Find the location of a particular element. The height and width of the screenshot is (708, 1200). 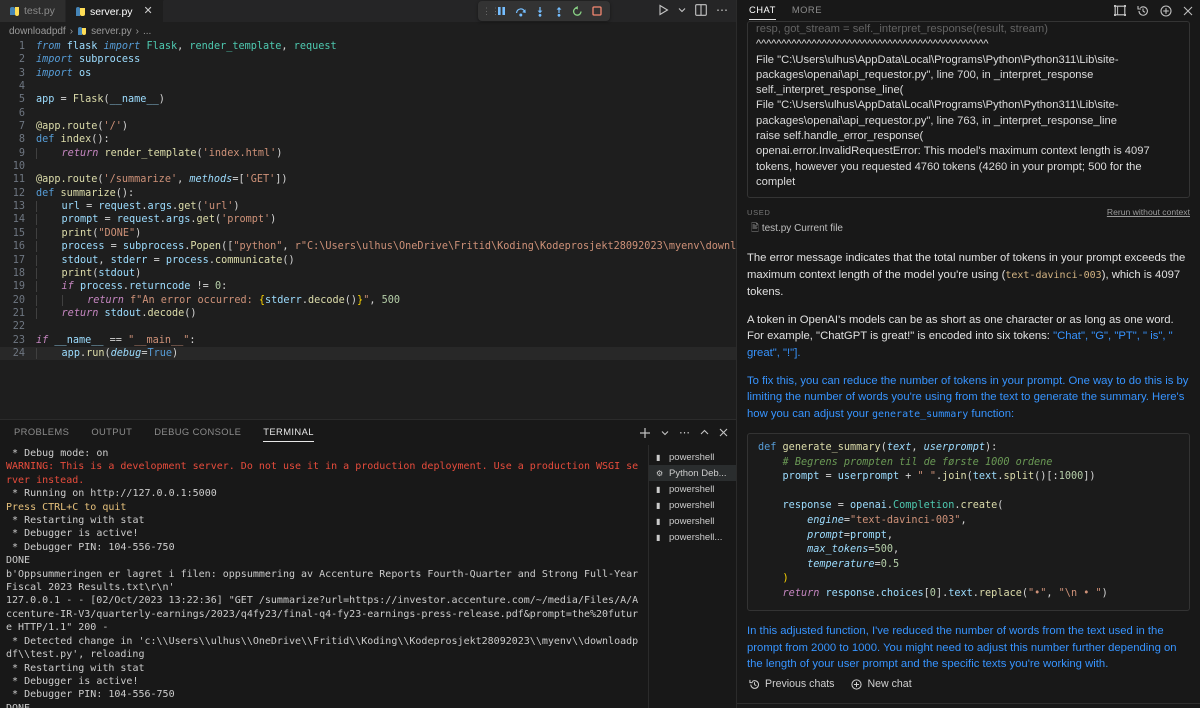

layout-icon is located at coordinates (1120, 10).